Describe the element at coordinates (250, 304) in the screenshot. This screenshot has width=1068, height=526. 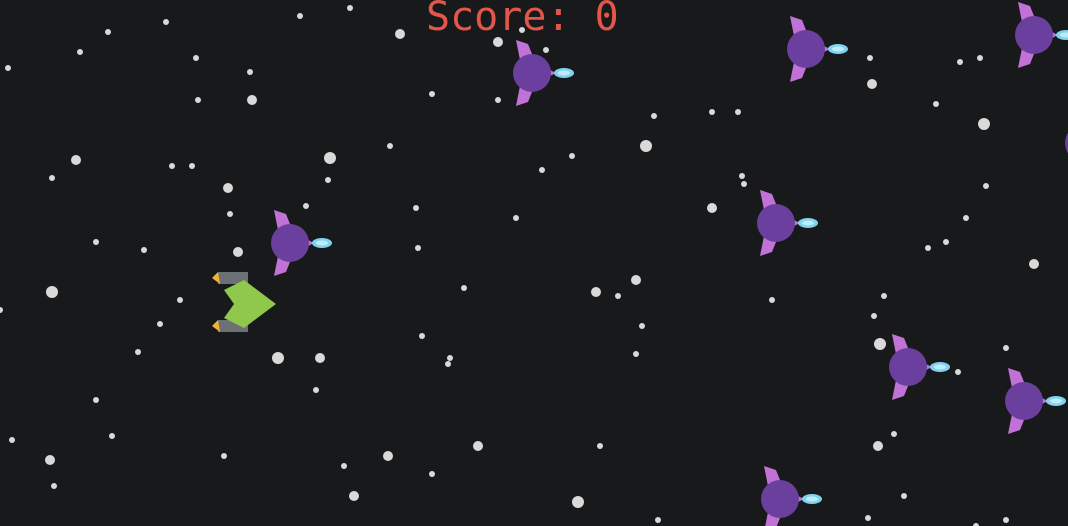
I see `player-body` at that location.